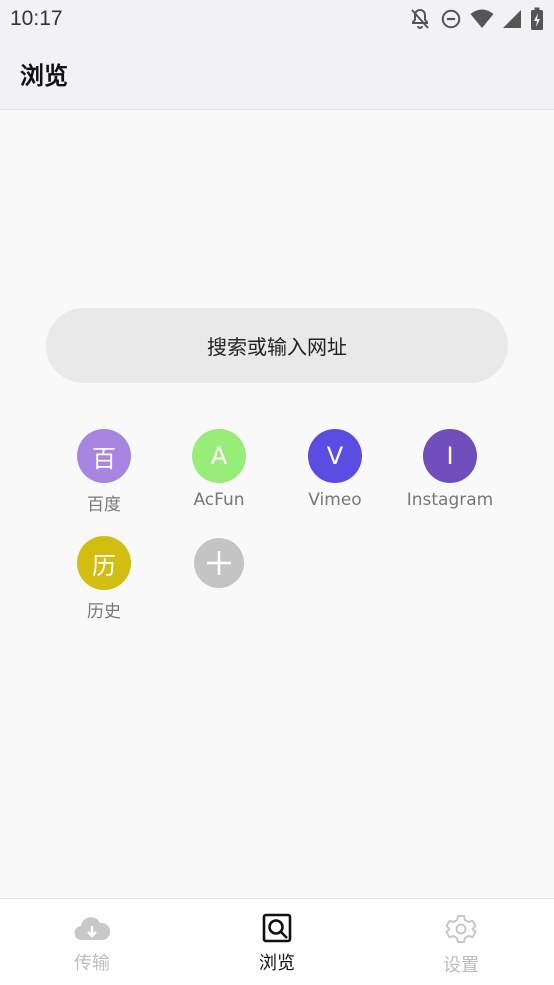 The image size is (554, 985). I want to click on nav-label: 浏览, so click(277, 963).